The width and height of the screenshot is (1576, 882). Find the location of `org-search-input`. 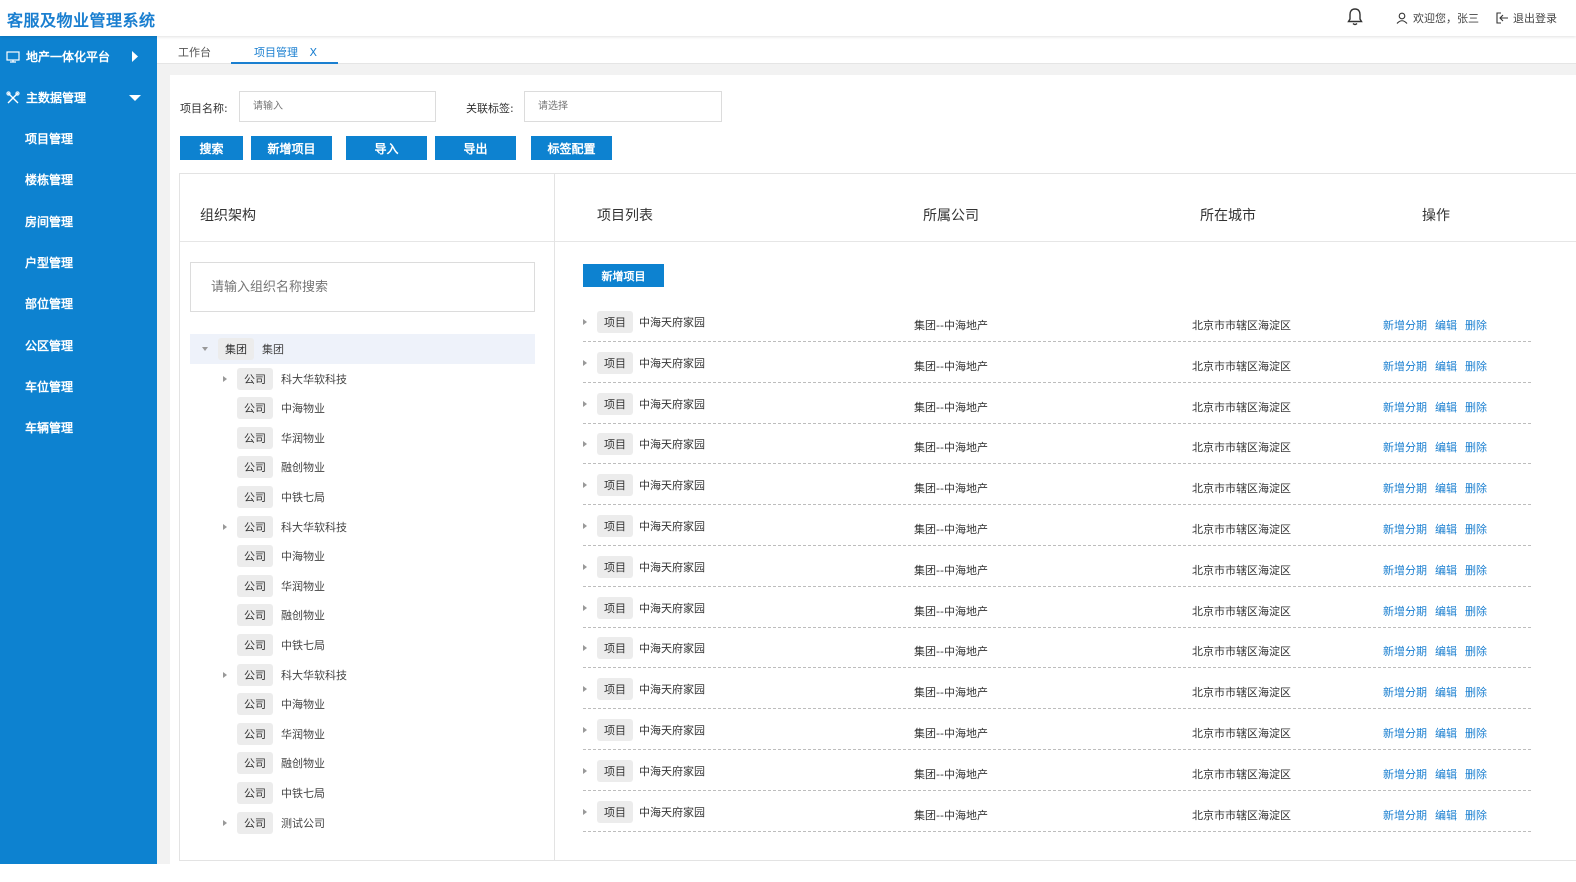

org-search-input is located at coordinates (362, 287).